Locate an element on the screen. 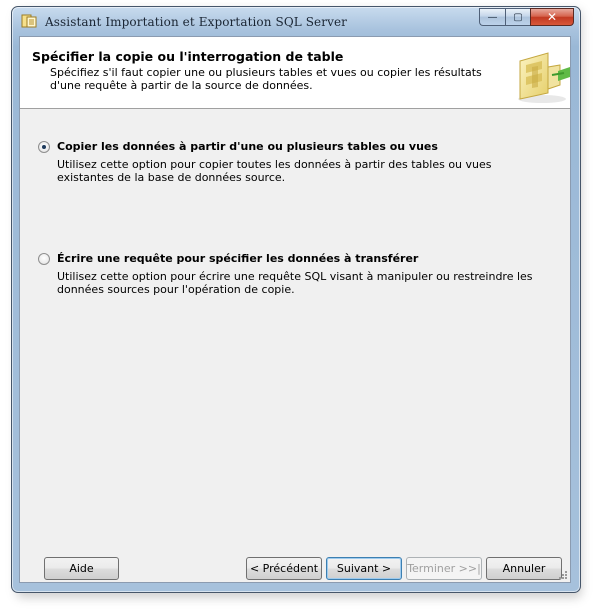  next-button: Suivant > is located at coordinates (364, 568).